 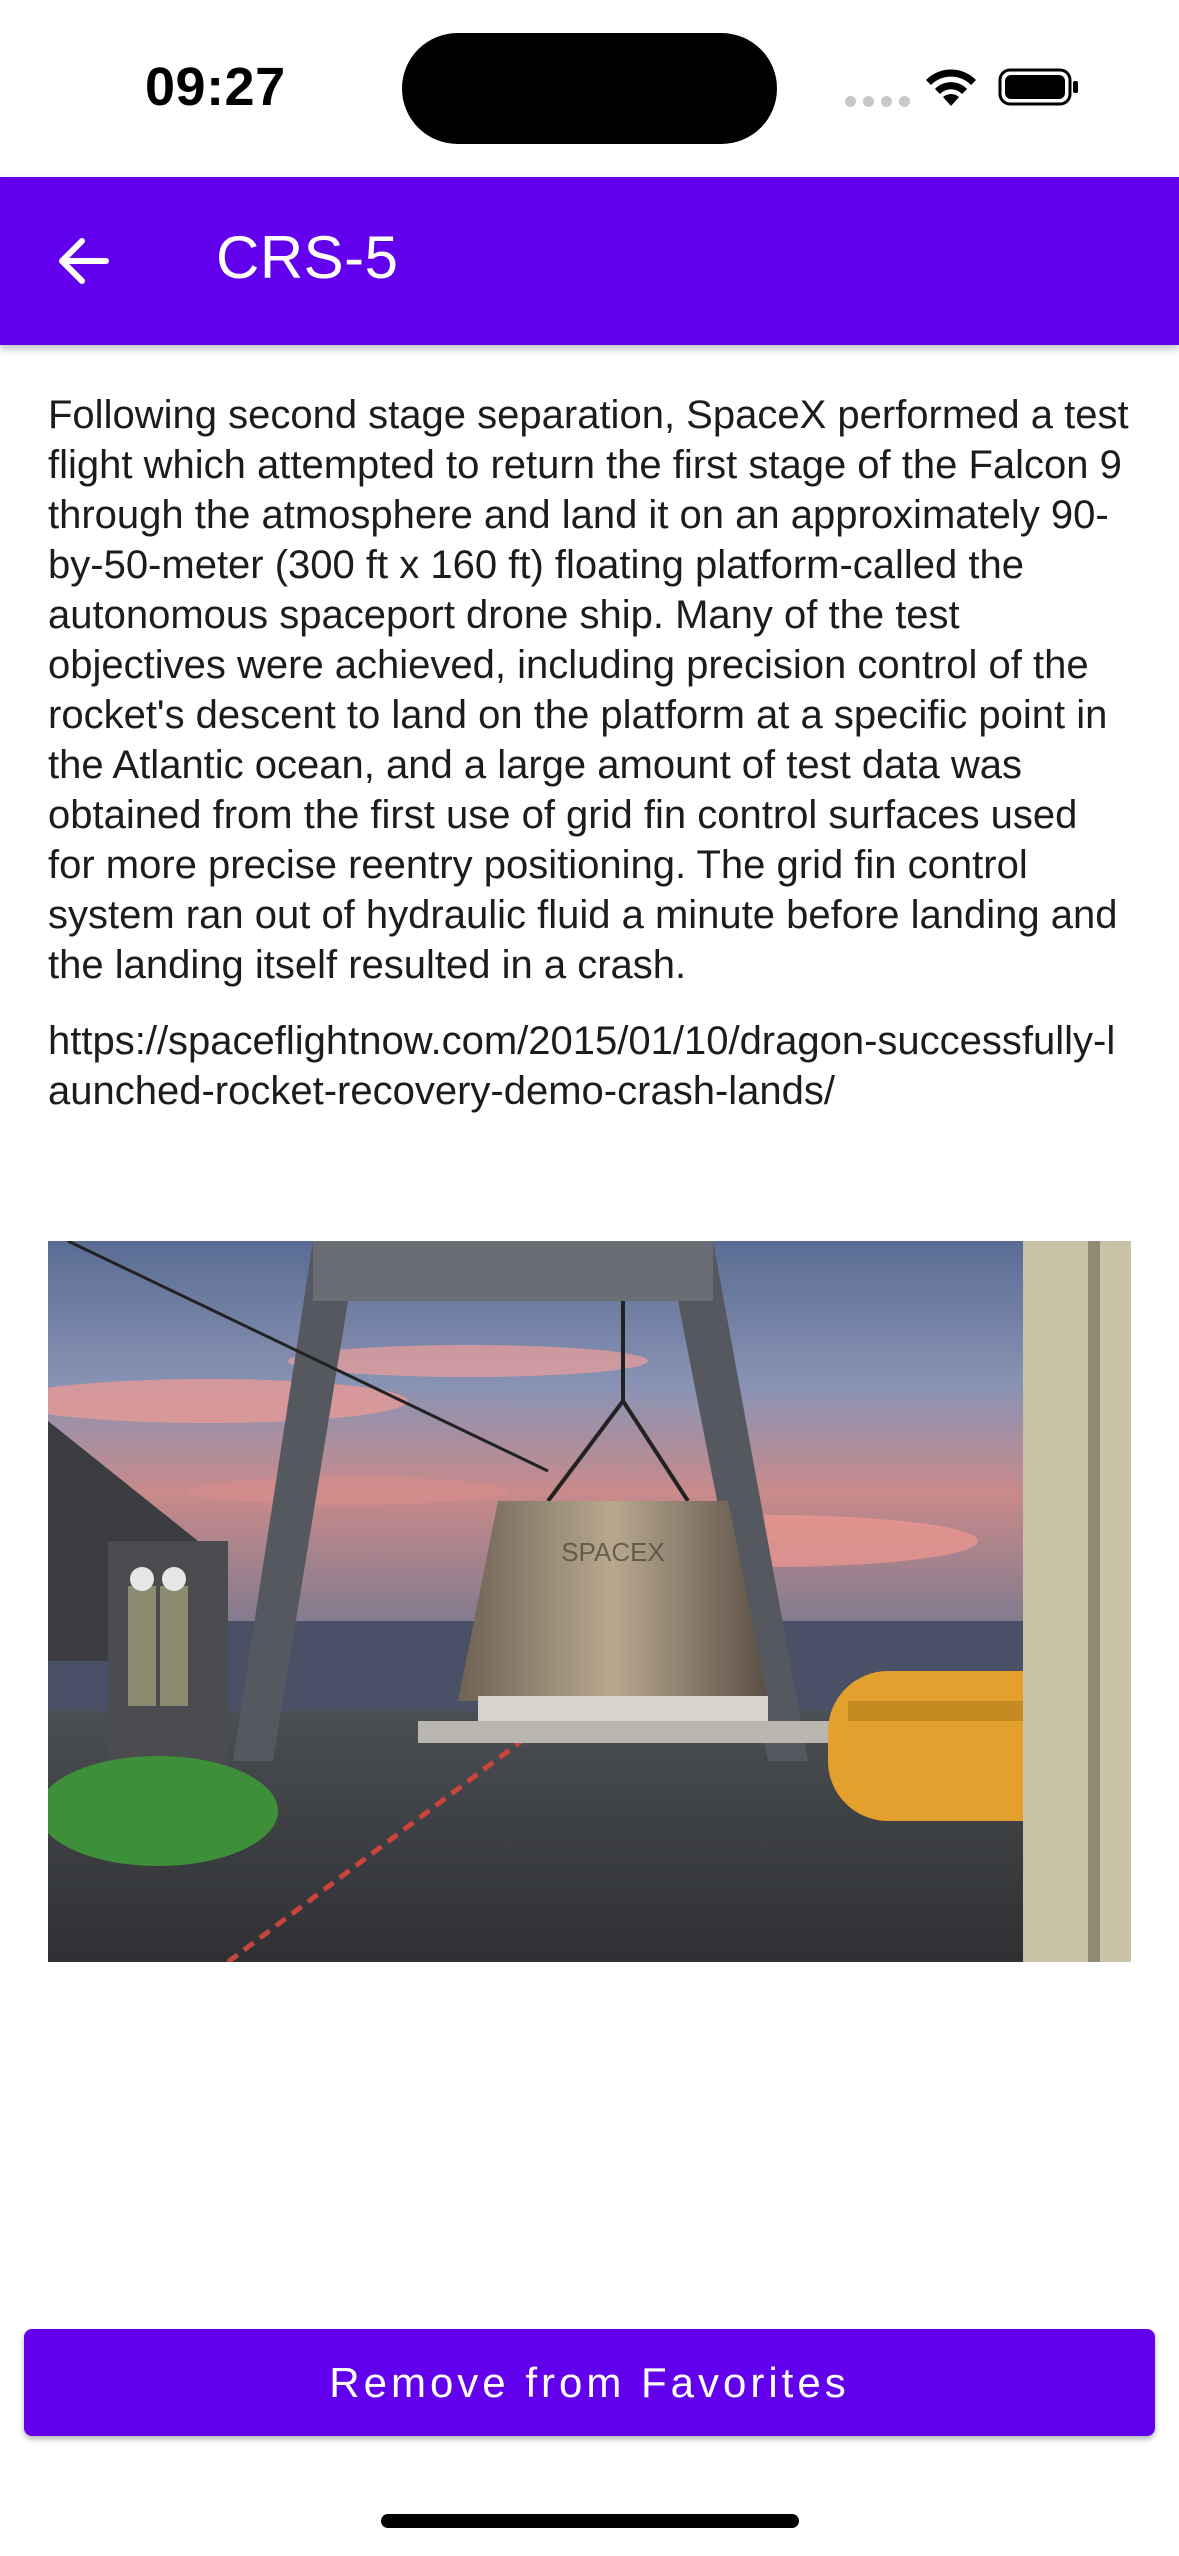 I want to click on dynamic-island, so click(x=589, y=88).